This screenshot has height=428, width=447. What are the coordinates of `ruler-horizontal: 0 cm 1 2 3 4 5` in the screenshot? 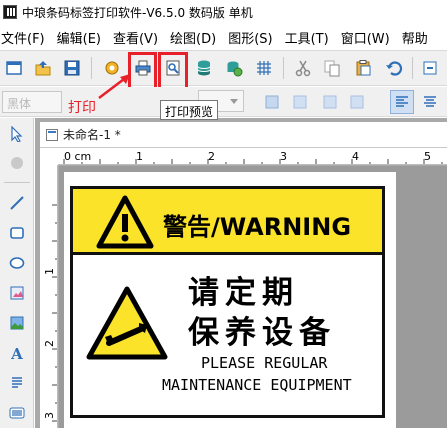 It's located at (243, 156).